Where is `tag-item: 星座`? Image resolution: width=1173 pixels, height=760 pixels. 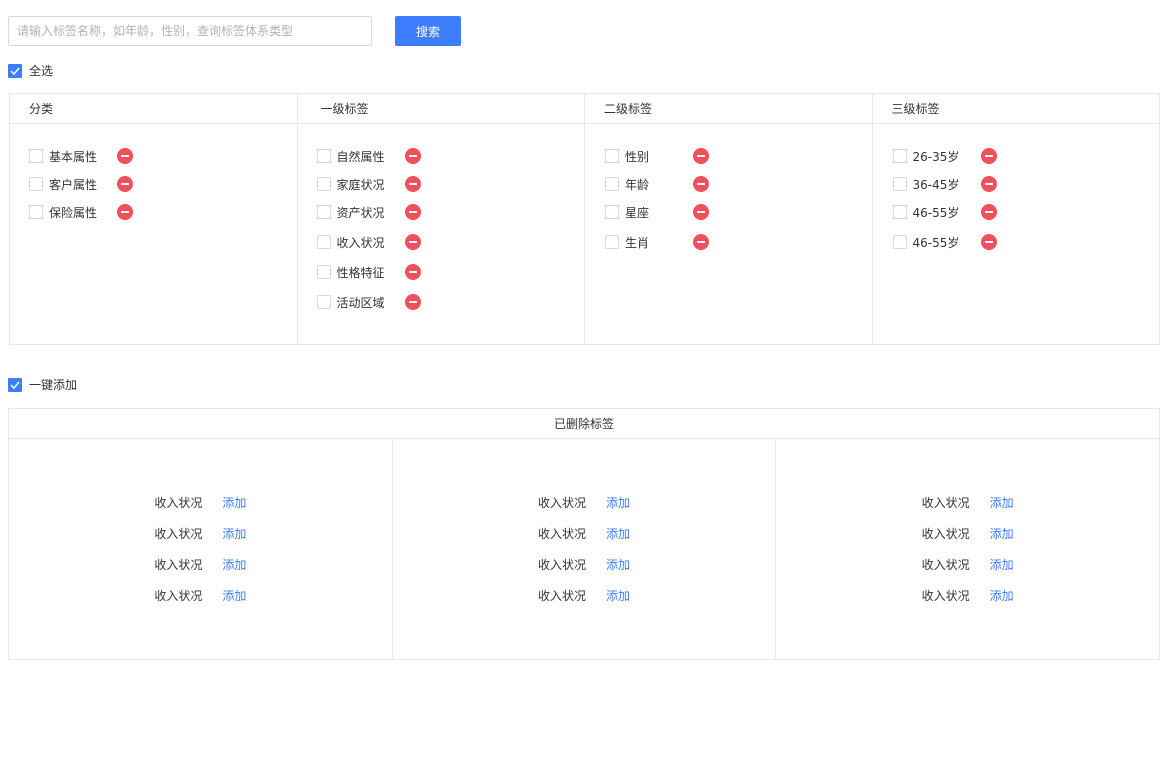 tag-item: 星座 is located at coordinates (738, 212).